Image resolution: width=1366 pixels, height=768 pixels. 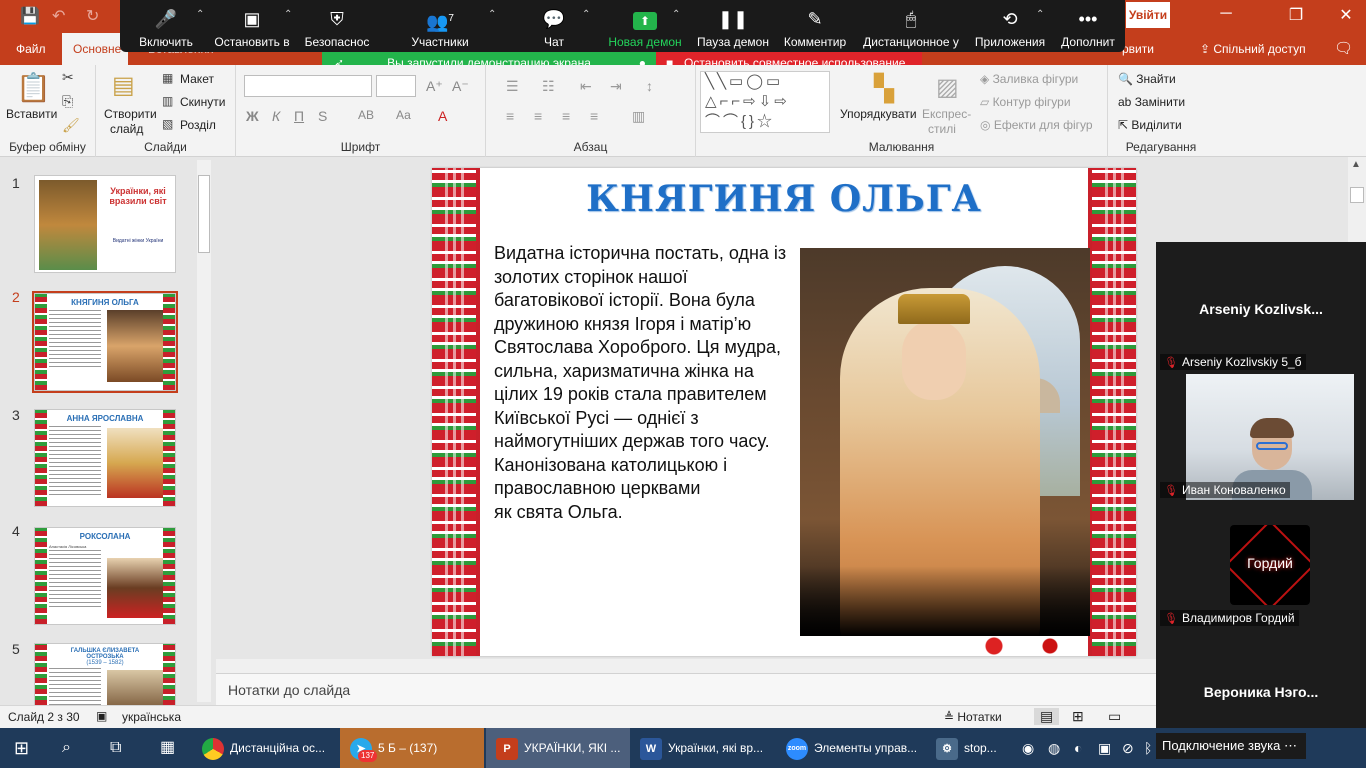 What do you see at coordinates (1270, 565) in the screenshot?
I see `participant-avatar: Гордий` at bounding box center [1270, 565].